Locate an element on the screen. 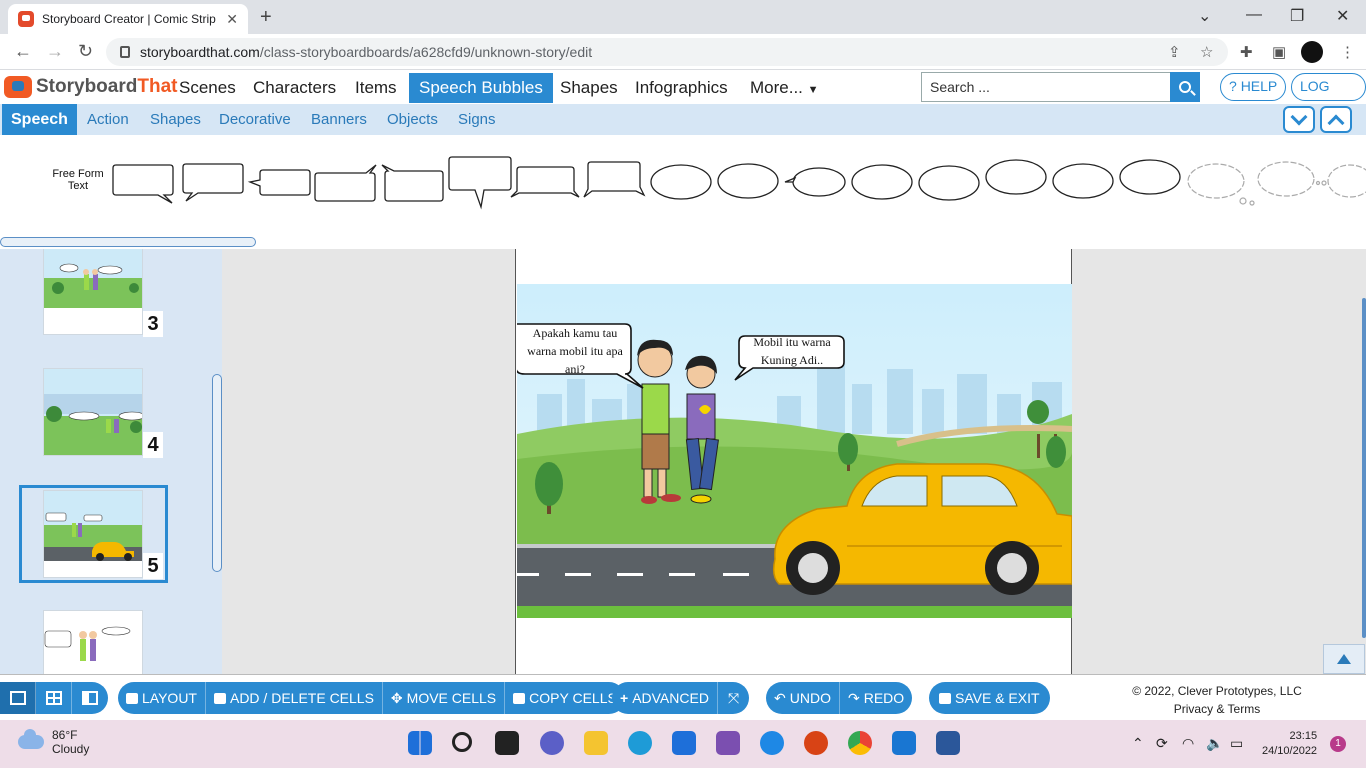 The width and height of the screenshot is (1366, 768). rect-bubble-tail-bottom-right is located at coordinates (143, 184).